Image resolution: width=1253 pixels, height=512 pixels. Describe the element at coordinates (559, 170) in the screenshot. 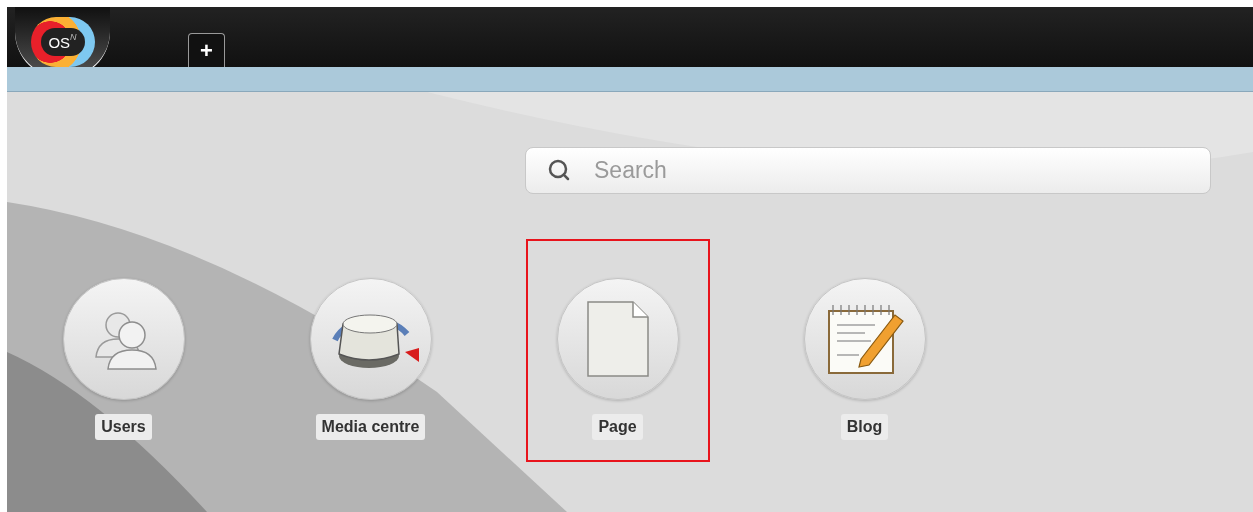

I see `search-icon` at that location.